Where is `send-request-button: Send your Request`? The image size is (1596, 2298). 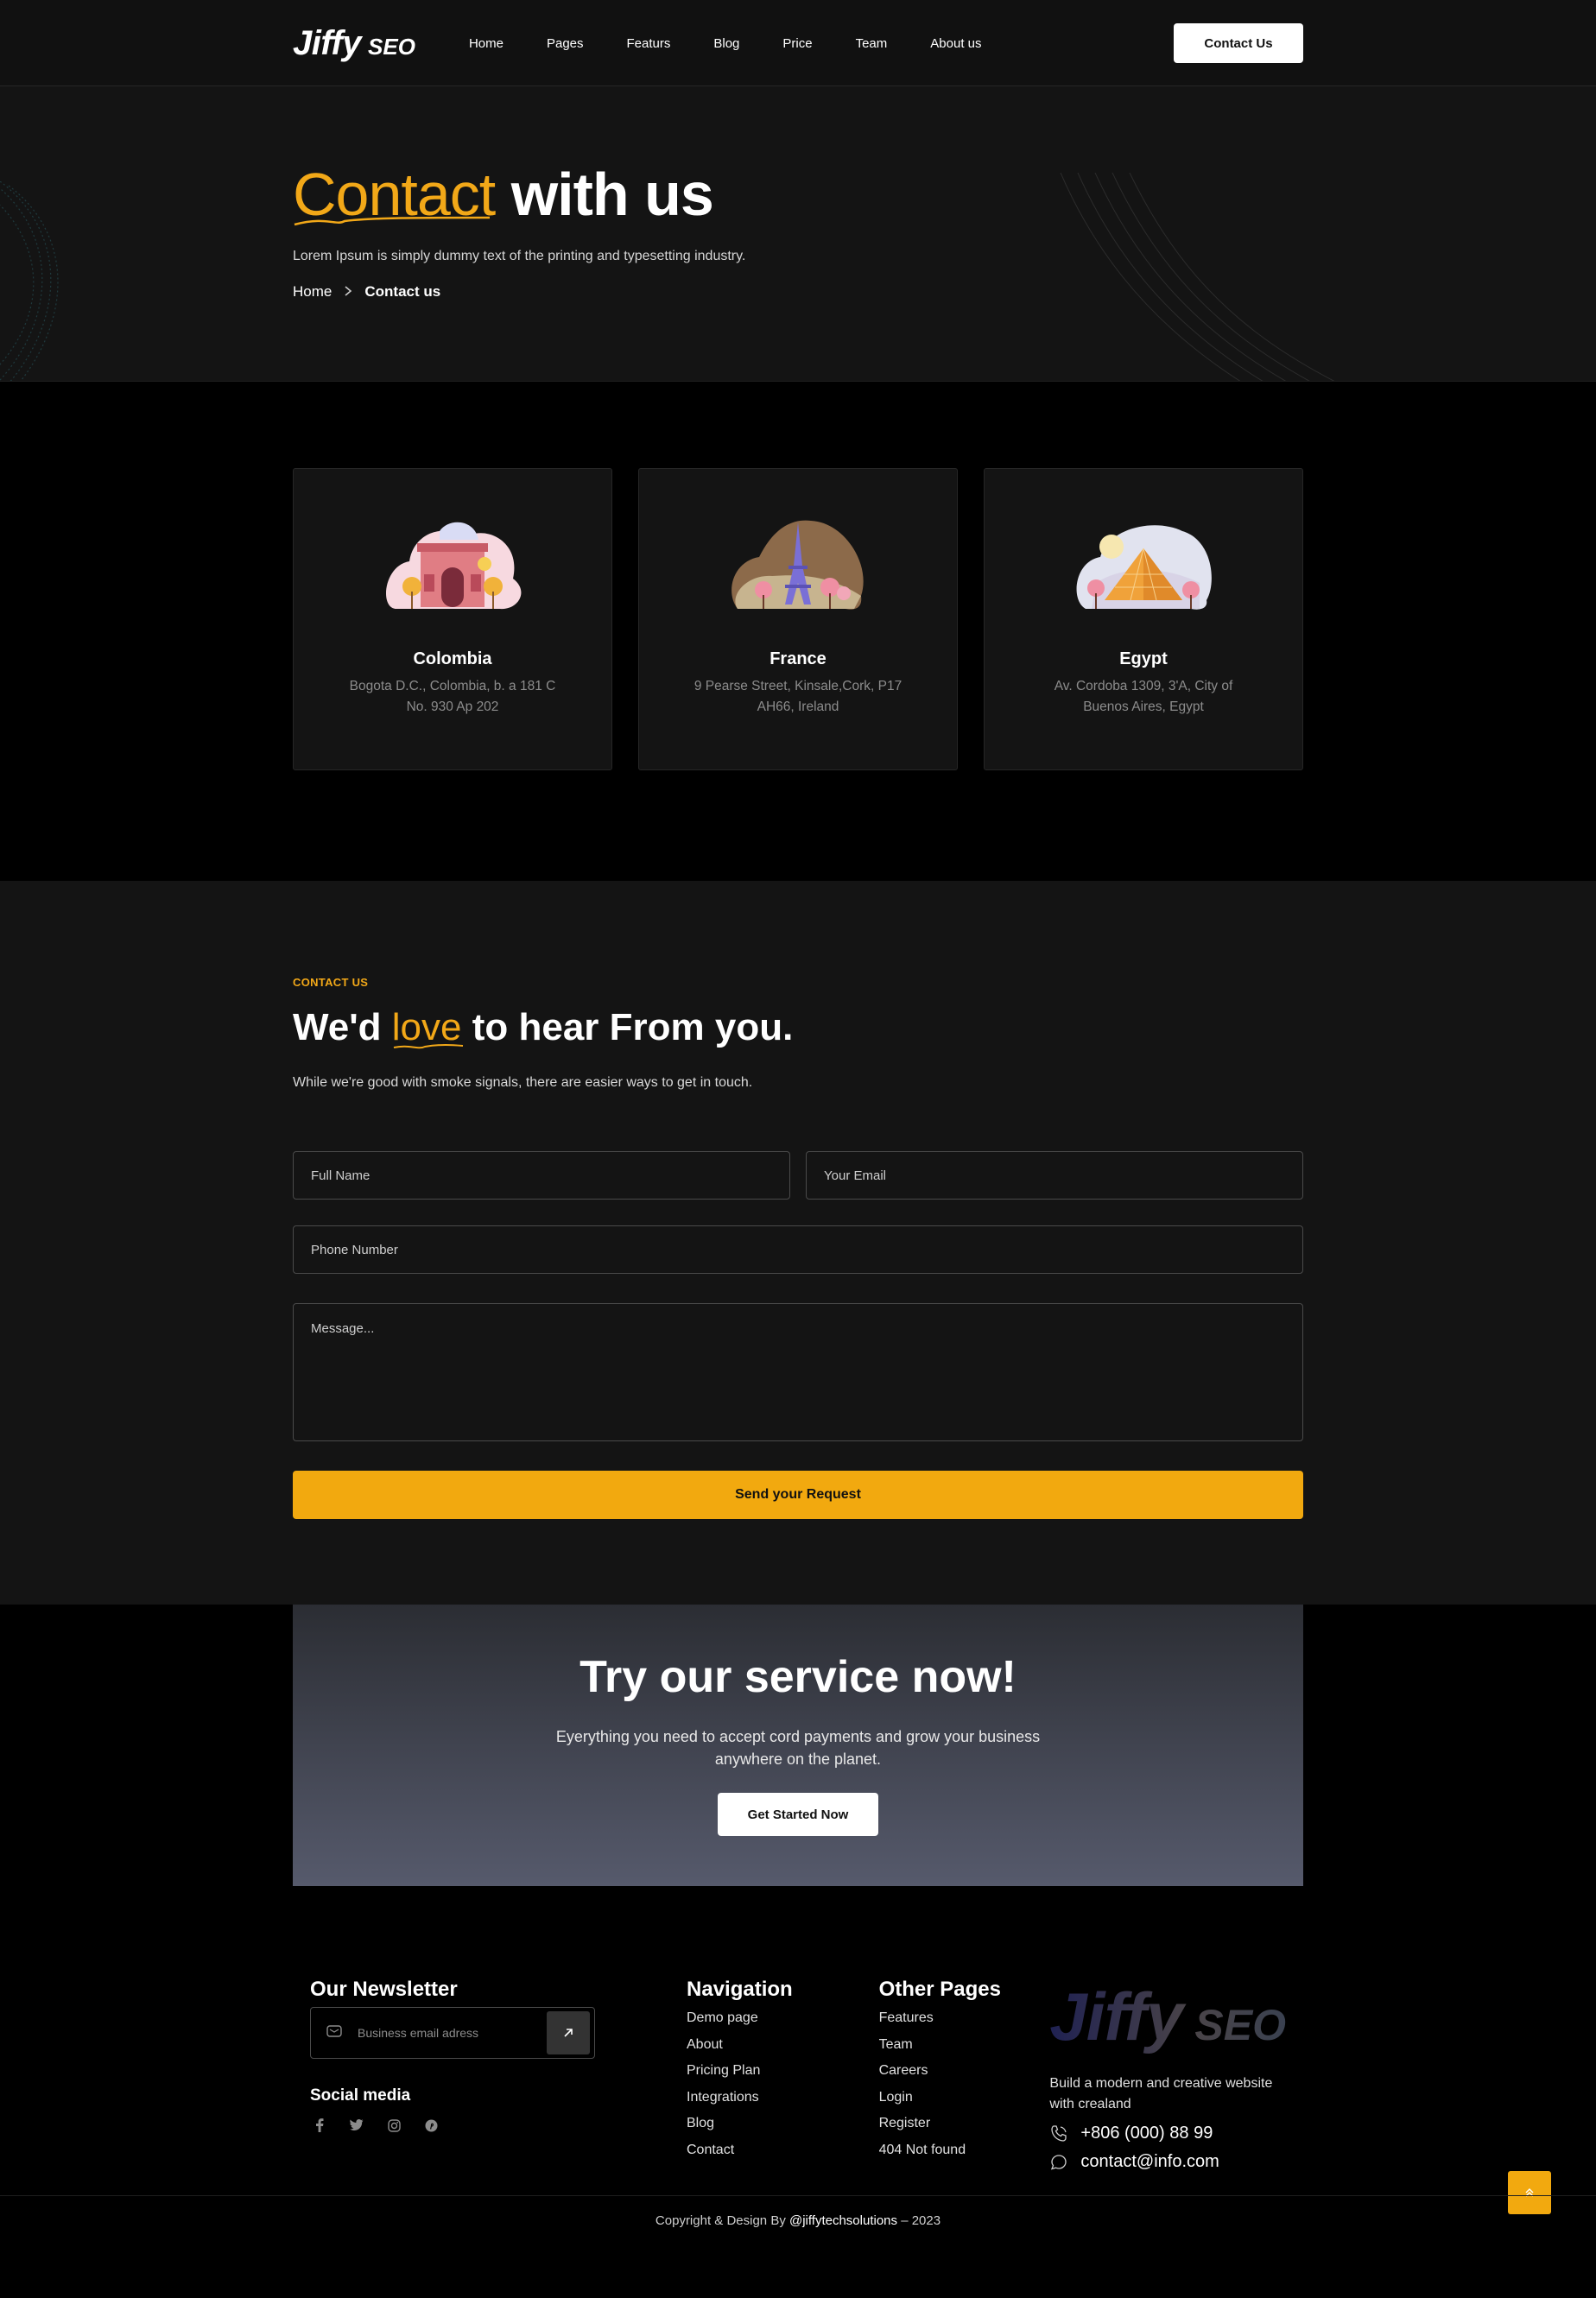 send-request-button: Send your Request is located at coordinates (798, 1495).